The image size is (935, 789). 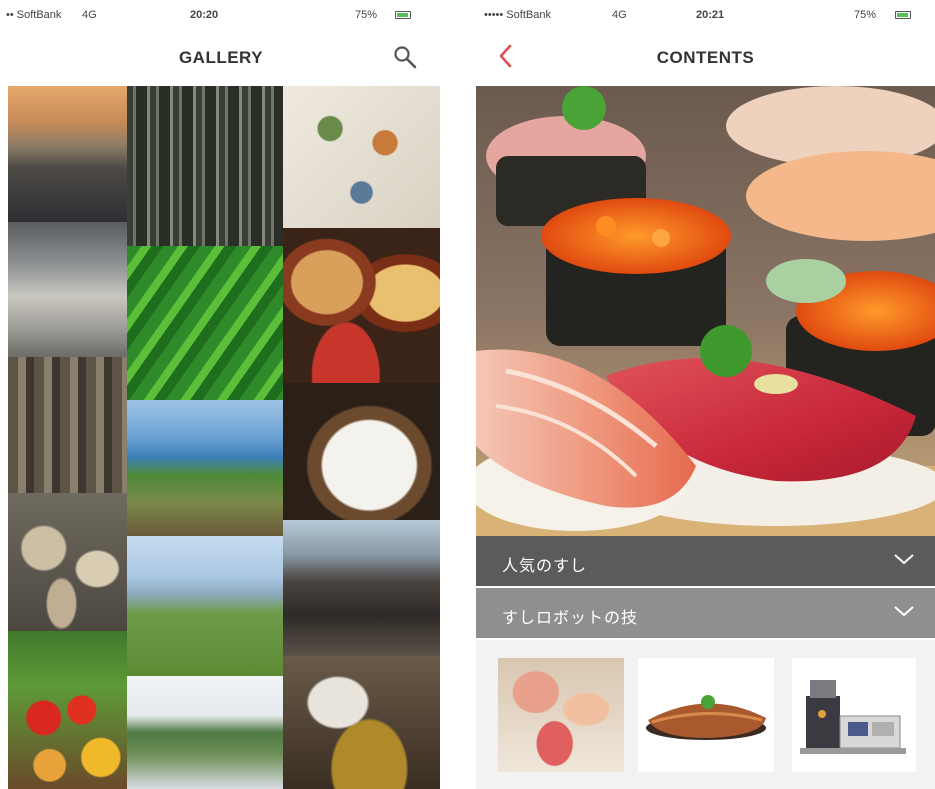 I want to click on gallery-photo-craftsman, so click(x=361, y=722).